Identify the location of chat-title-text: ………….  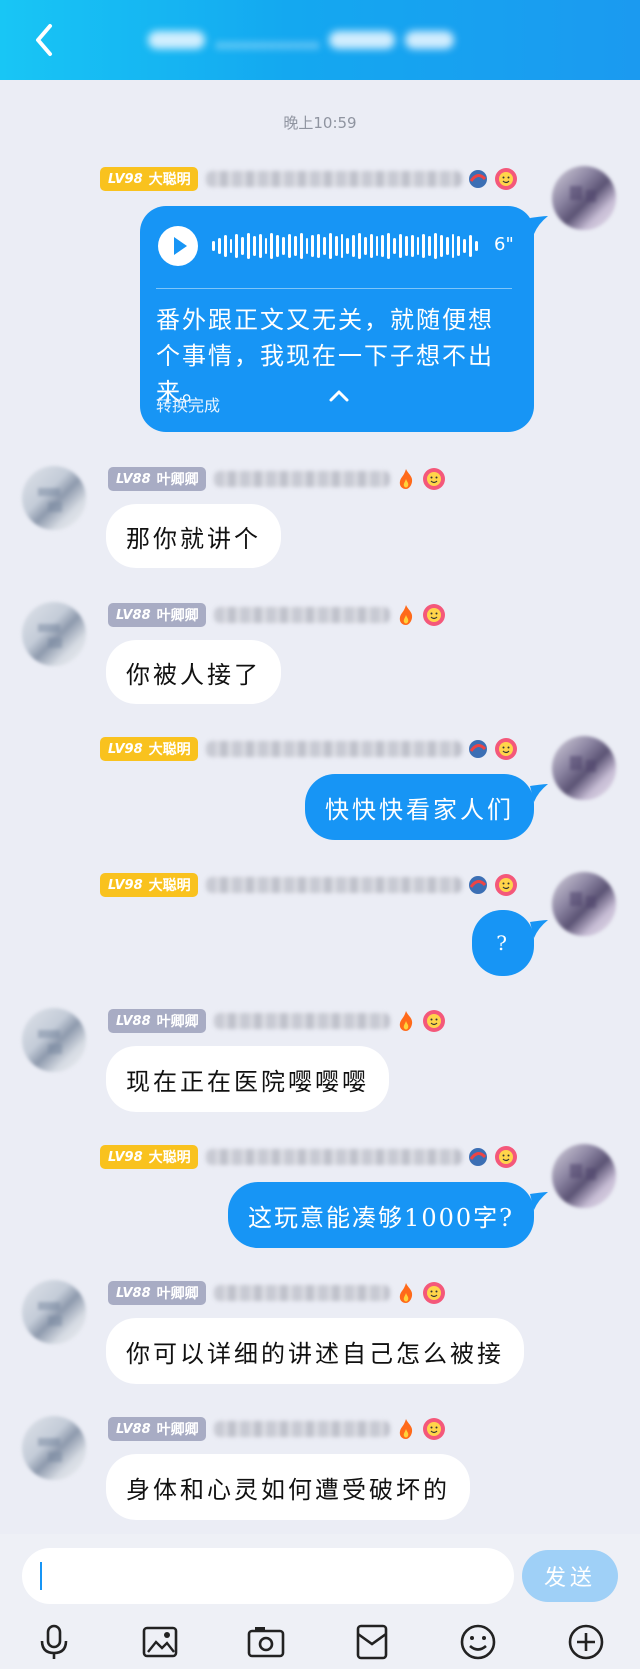
(267, 40).